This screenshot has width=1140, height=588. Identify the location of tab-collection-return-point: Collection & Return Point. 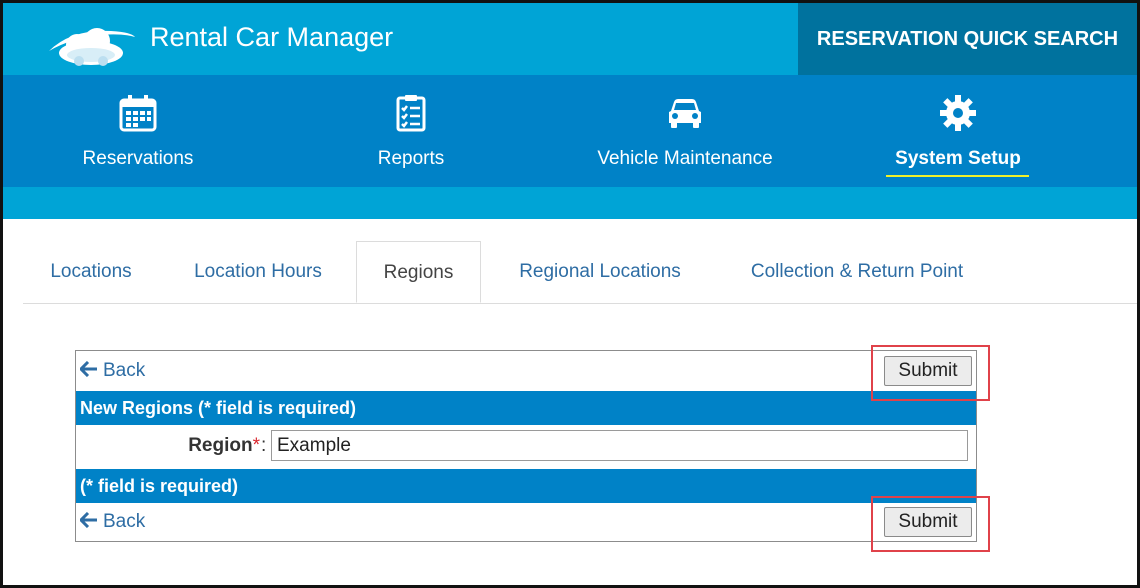
(857, 272).